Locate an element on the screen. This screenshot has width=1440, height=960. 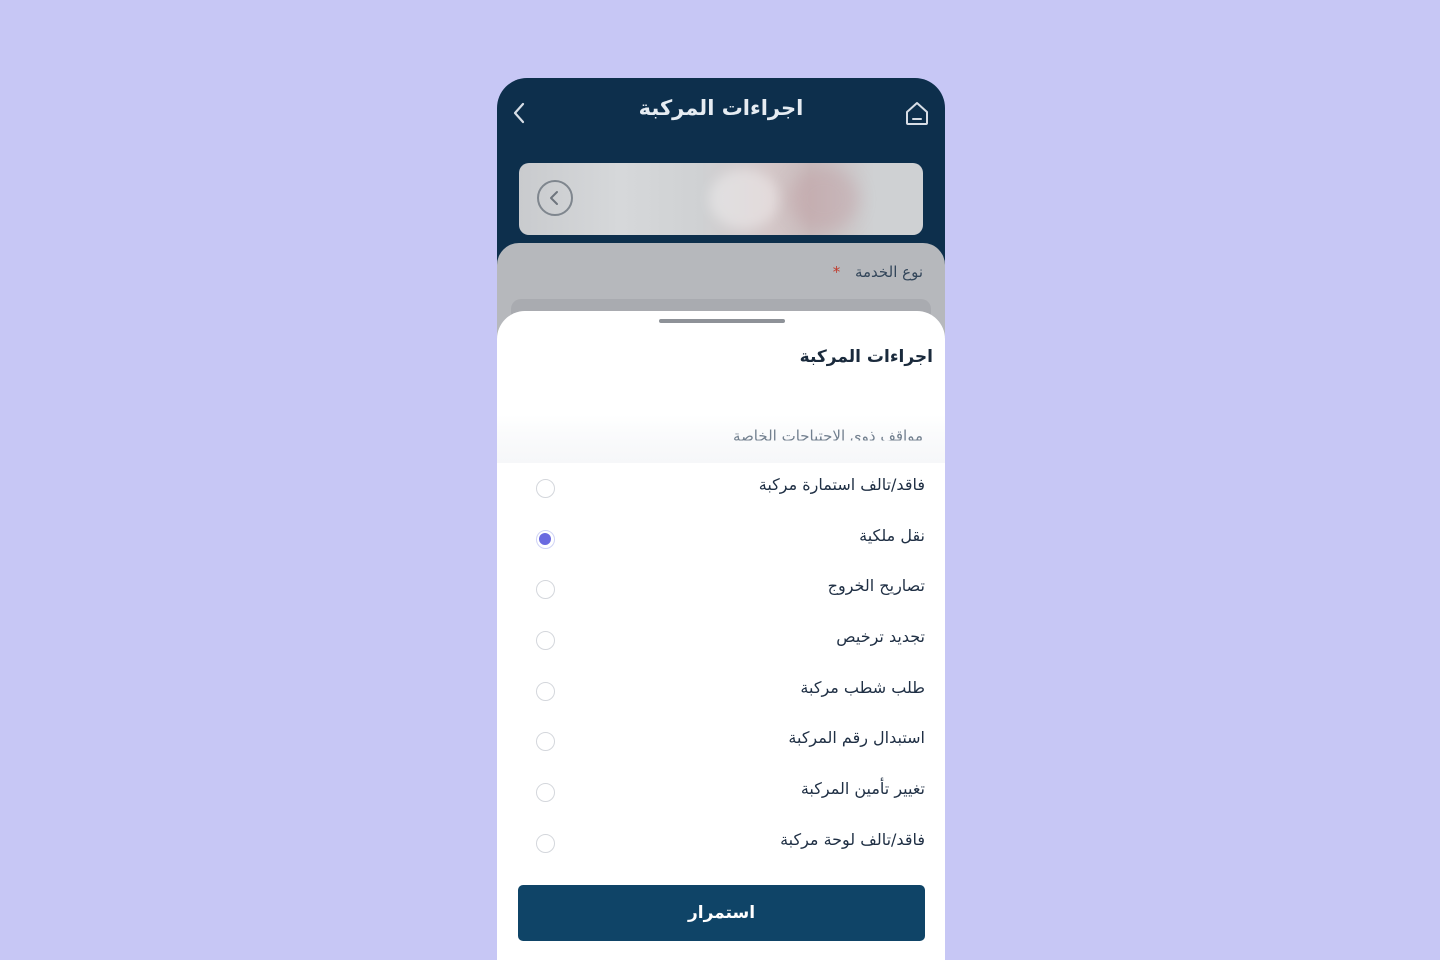
service-type-label: نوع الخدمة * is located at coordinates (878, 272).